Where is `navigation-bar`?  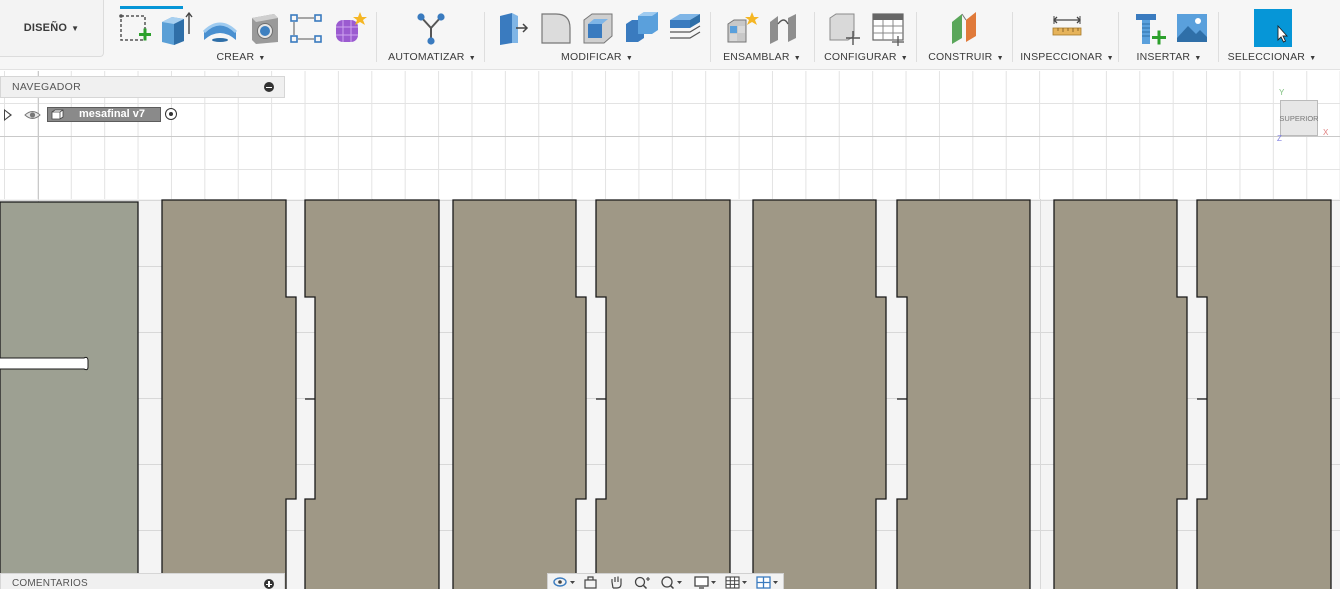
navigation-bar is located at coordinates (665, 581).